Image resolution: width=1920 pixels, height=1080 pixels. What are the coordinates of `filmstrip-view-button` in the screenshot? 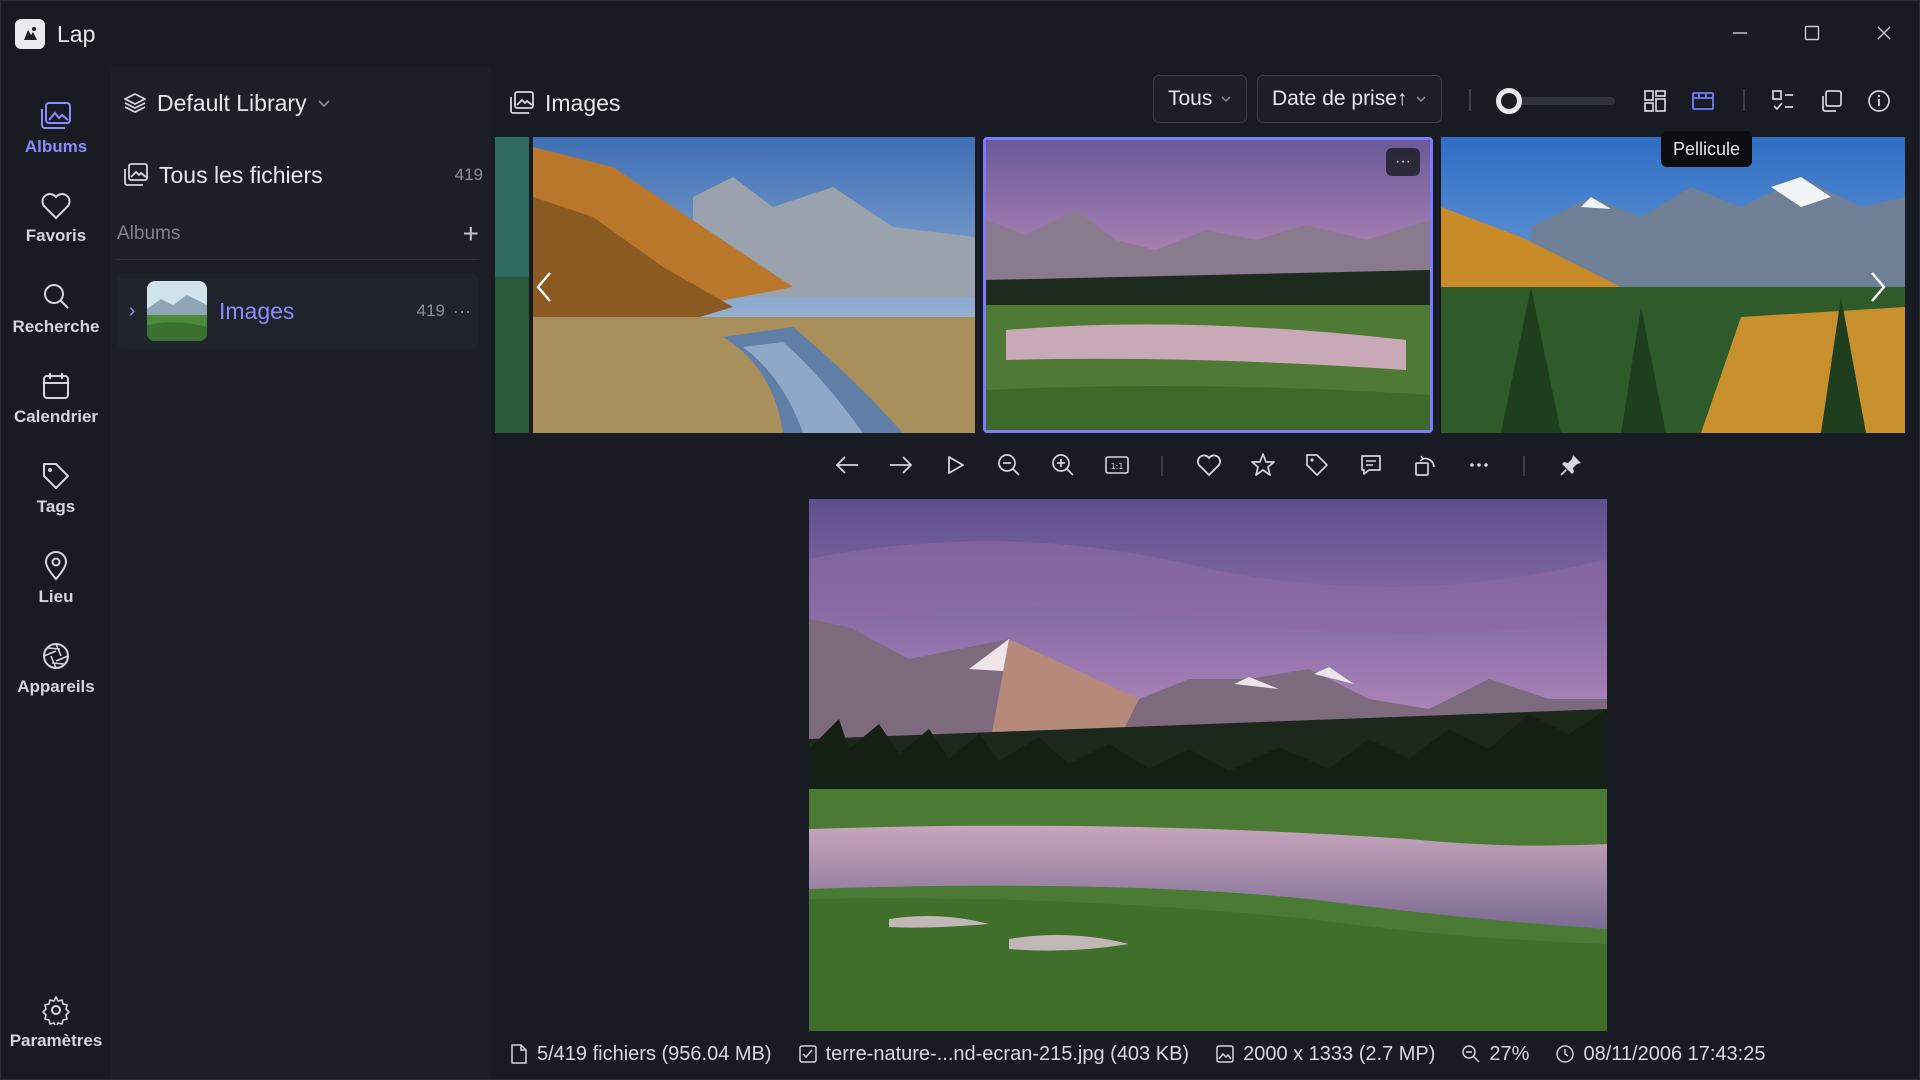 It's located at (1703, 101).